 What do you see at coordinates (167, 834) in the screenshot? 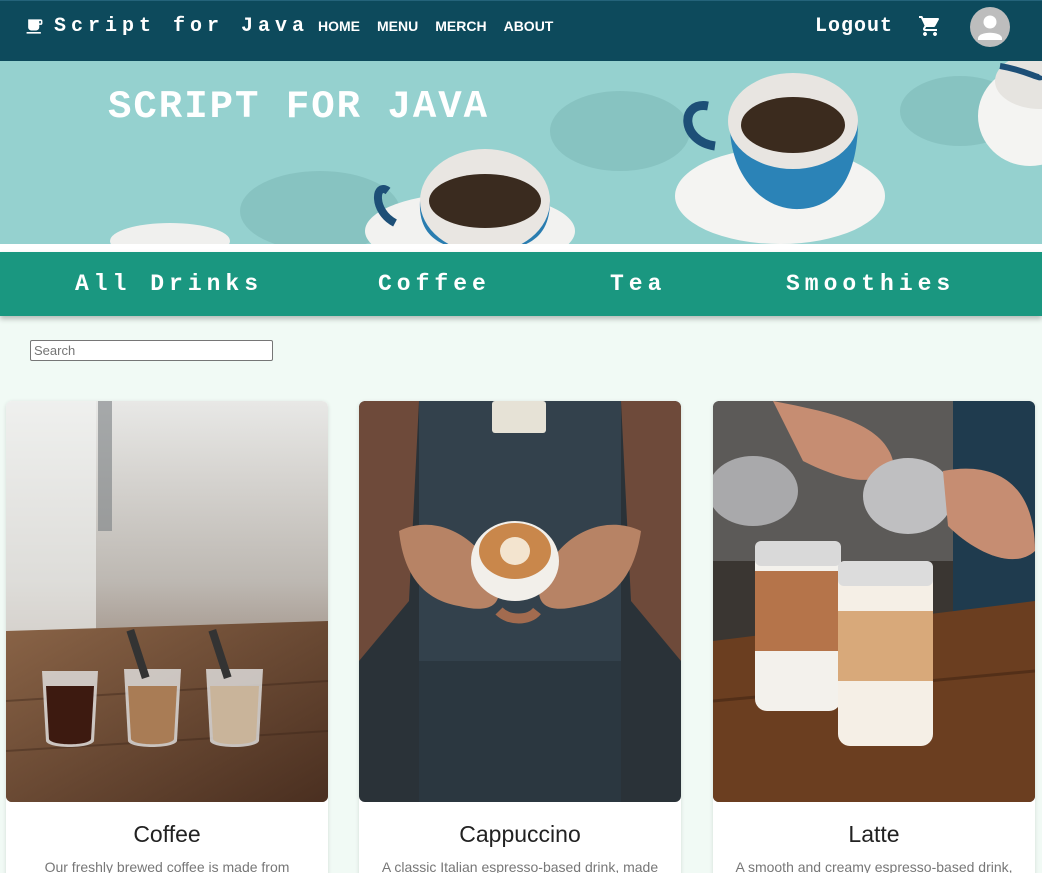
I see `product-name: Coffee` at bounding box center [167, 834].